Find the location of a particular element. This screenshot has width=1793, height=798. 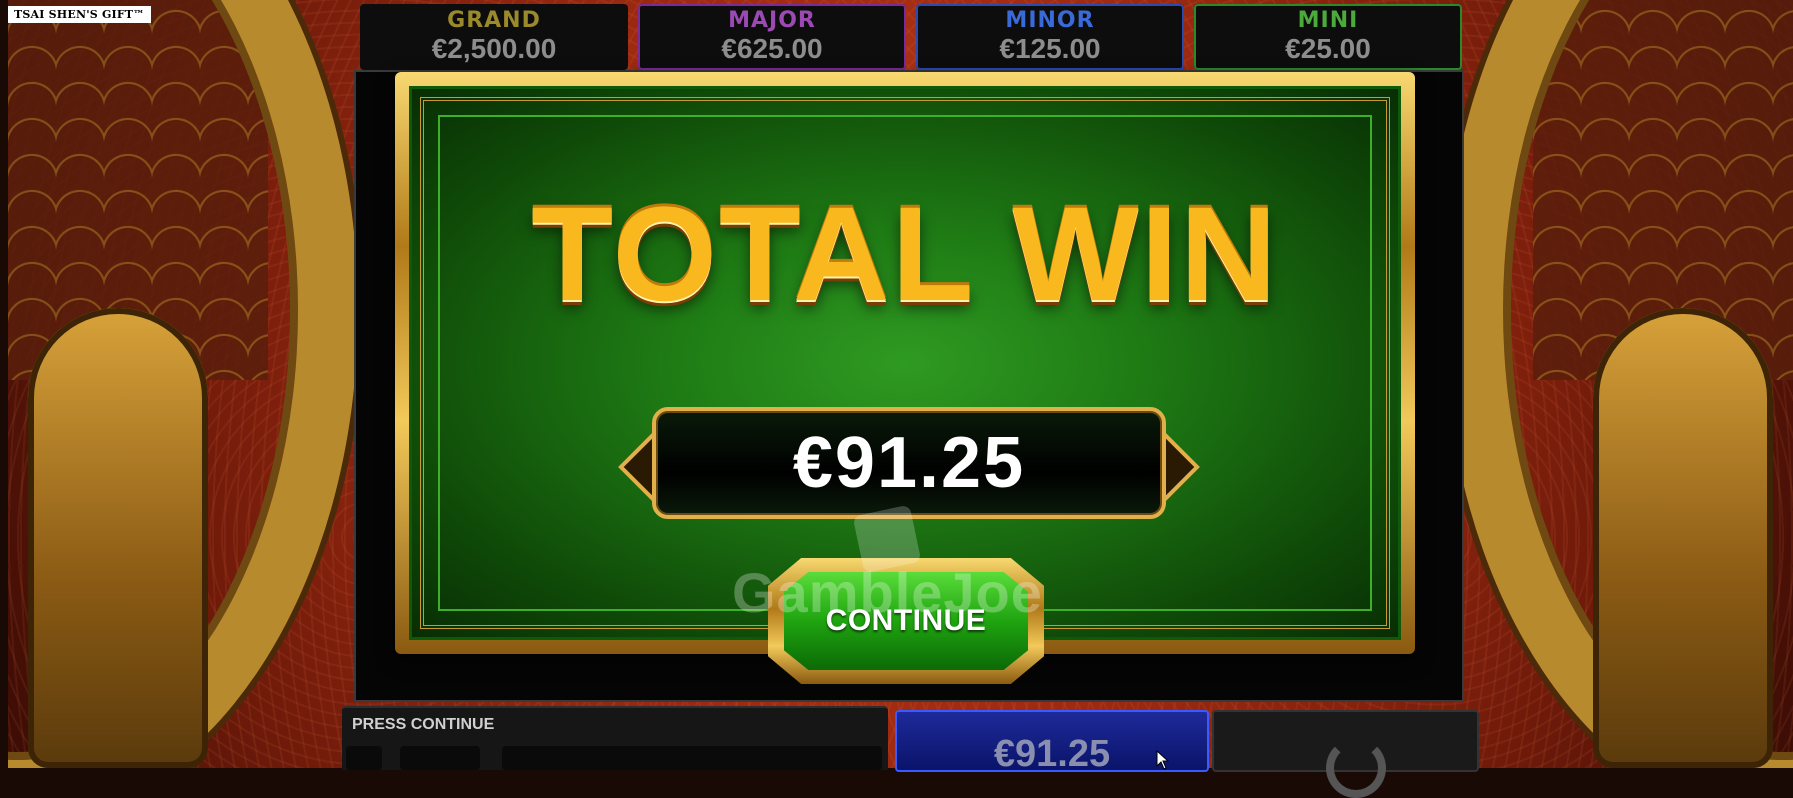

win-amount: €91.25 is located at coordinates (909, 463).